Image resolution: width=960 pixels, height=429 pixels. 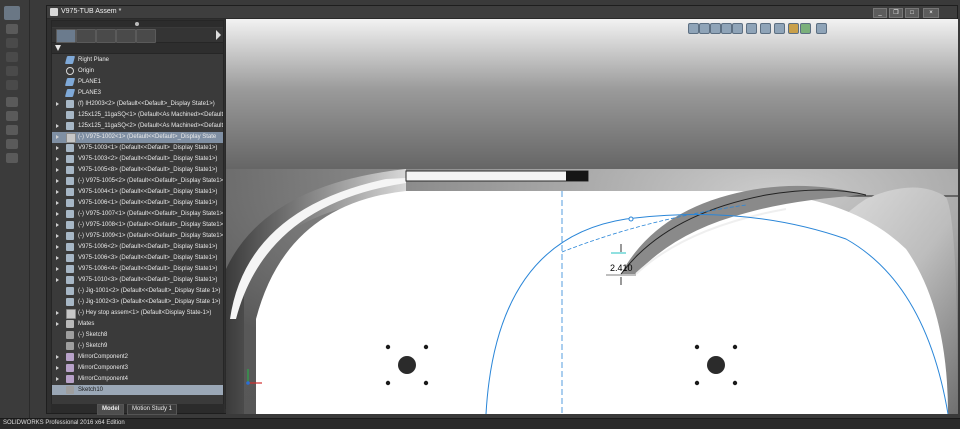 What do you see at coordinates (126, 36) in the screenshot?
I see `dimxpert-manager-tab-icon` at bounding box center [126, 36].